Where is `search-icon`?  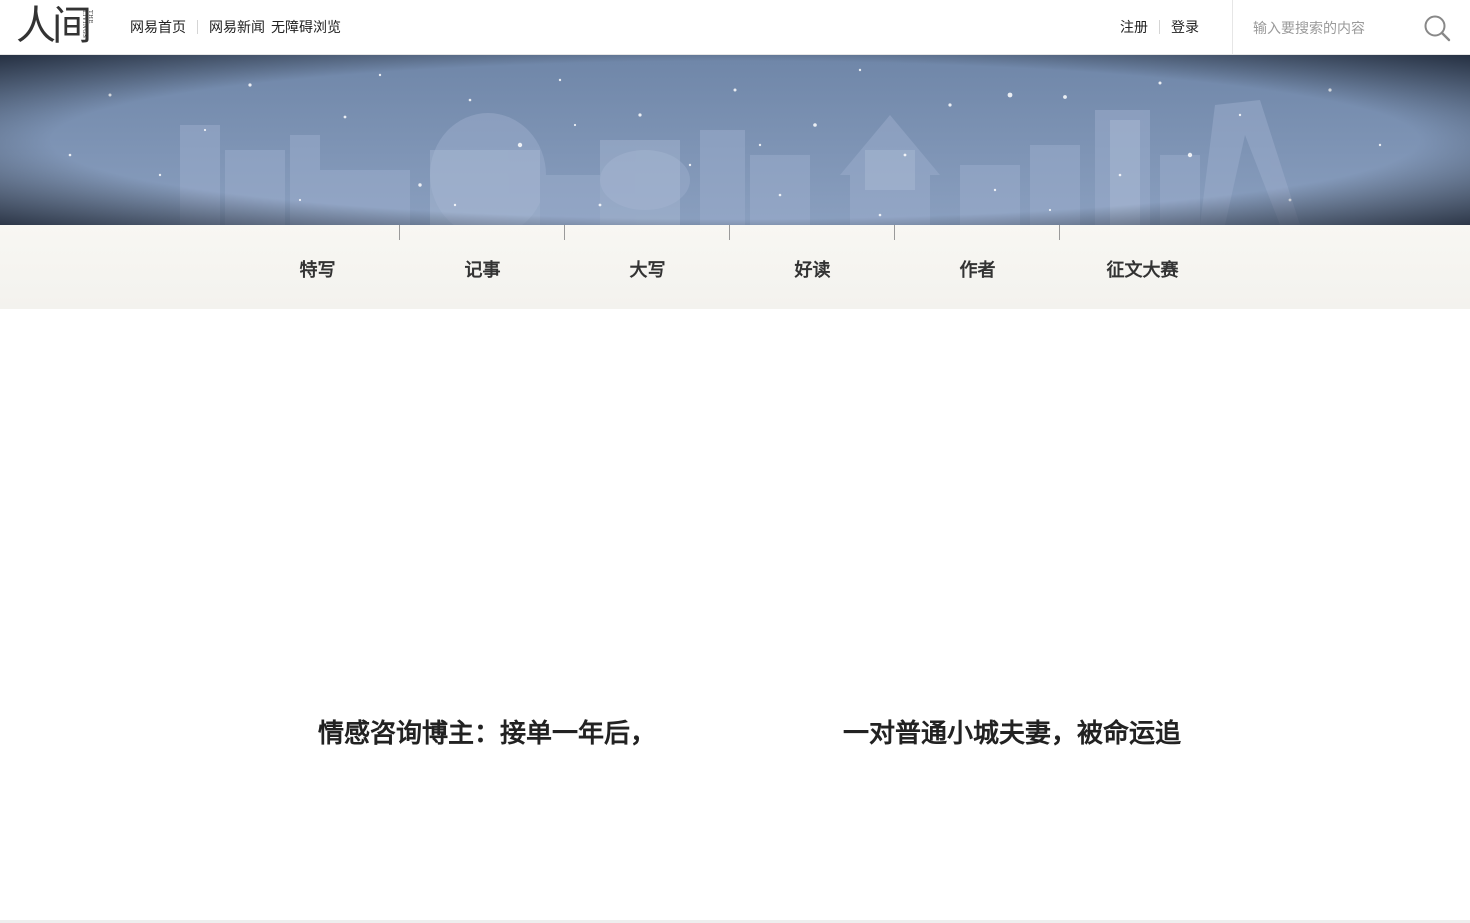 search-icon is located at coordinates (1437, 28).